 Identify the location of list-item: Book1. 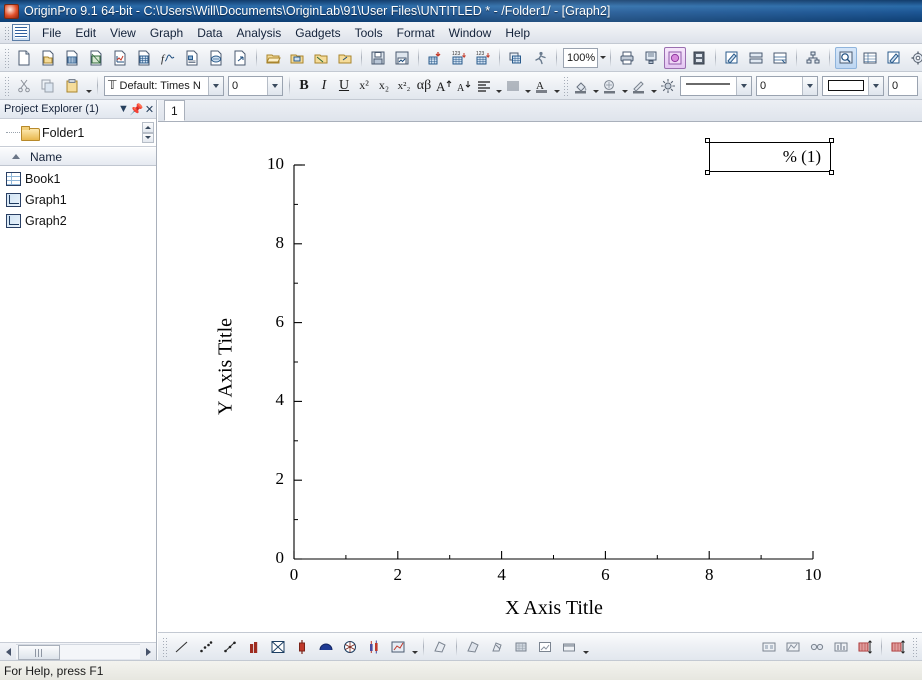
(78, 178).